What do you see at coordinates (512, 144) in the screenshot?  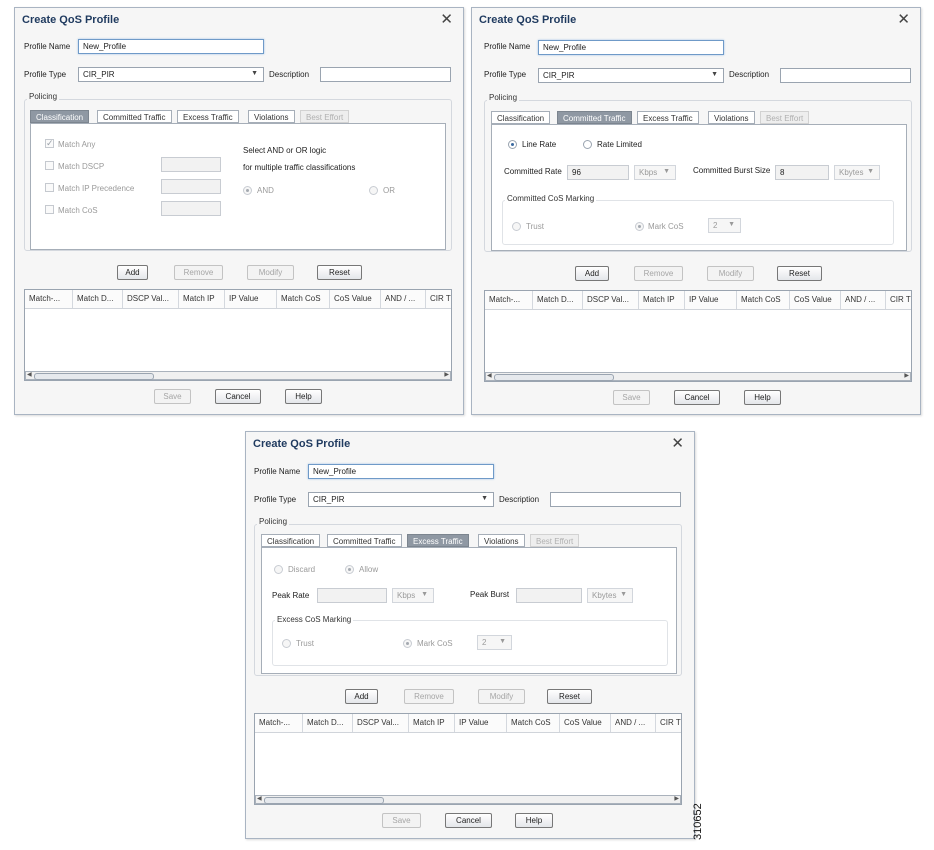 I see `line-rate-radio` at bounding box center [512, 144].